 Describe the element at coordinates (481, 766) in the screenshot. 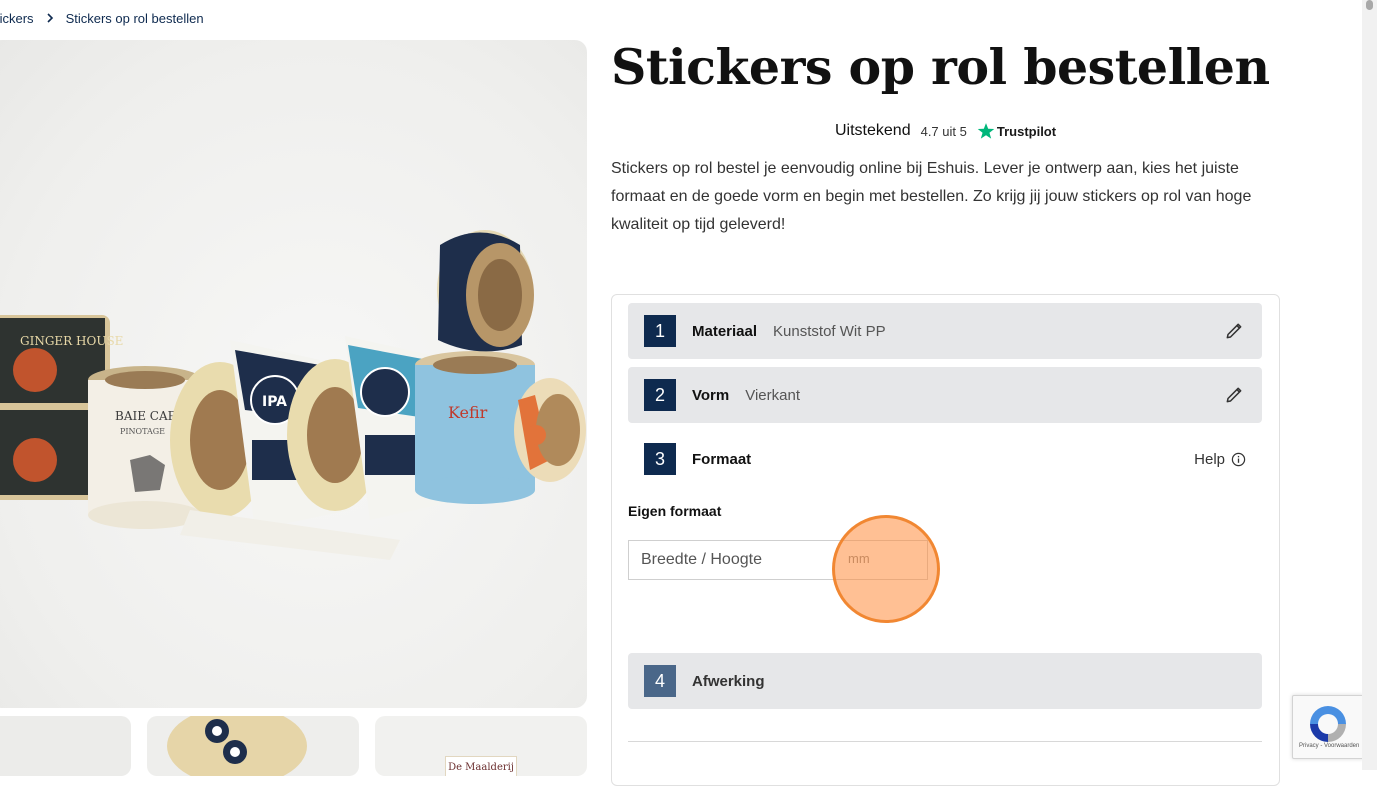

I see `thumbnail-label: De Maalderij` at that location.